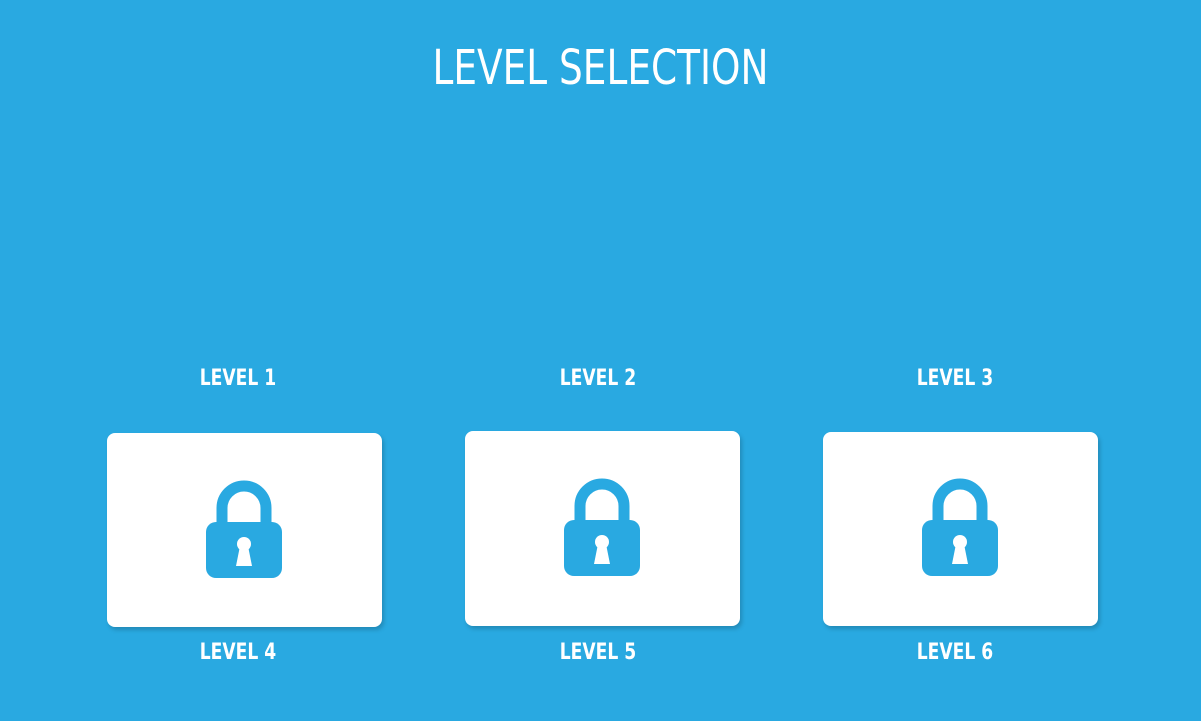 The width and height of the screenshot is (1201, 721). Describe the element at coordinates (238, 652) in the screenshot. I see `level-label-4: LEVEL 4` at that location.